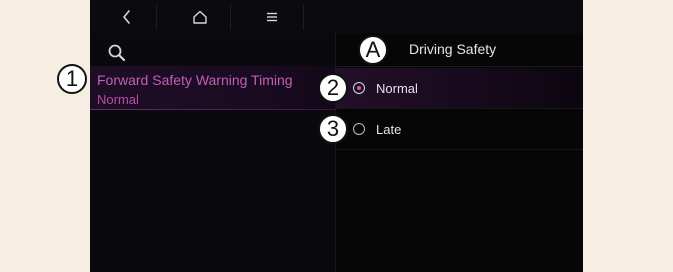 The width and height of the screenshot is (673, 272). Describe the element at coordinates (333, 88) in the screenshot. I see `callout-2: 2` at that location.